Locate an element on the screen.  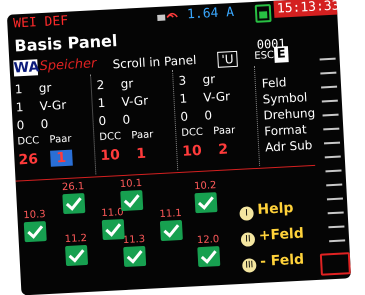
battery-icon is located at coordinates (263, 13).